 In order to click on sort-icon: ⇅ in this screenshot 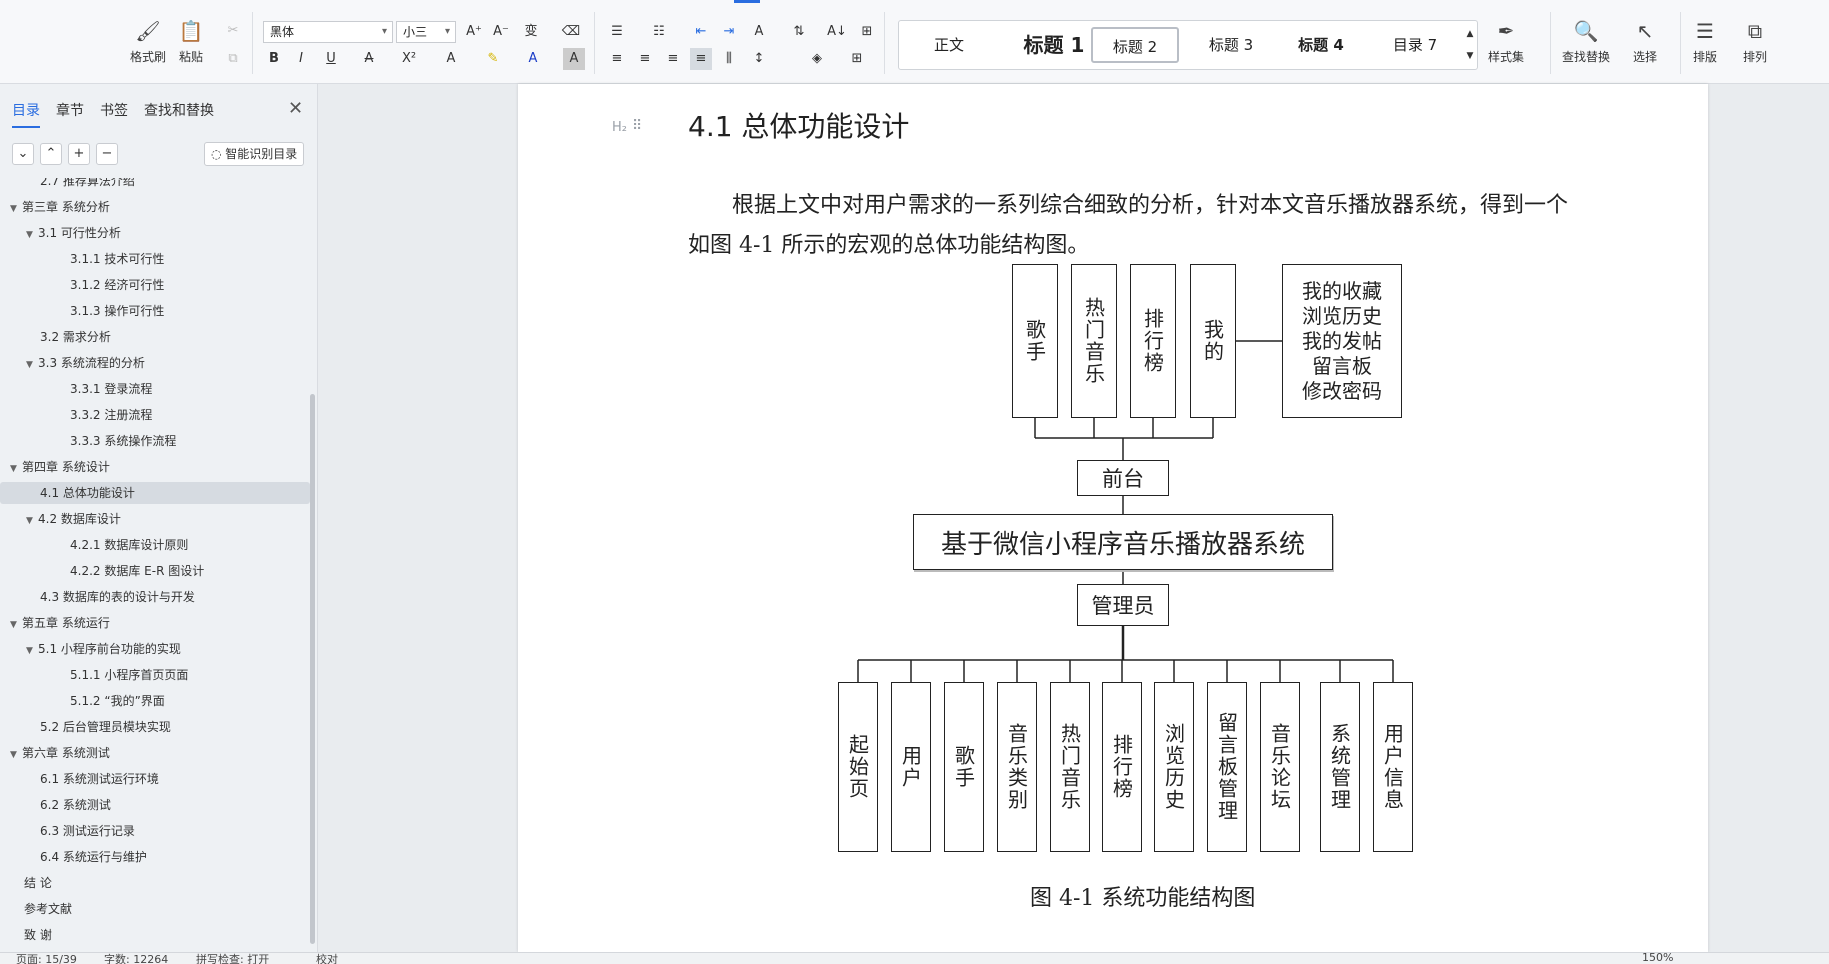, I will do `click(799, 32)`.